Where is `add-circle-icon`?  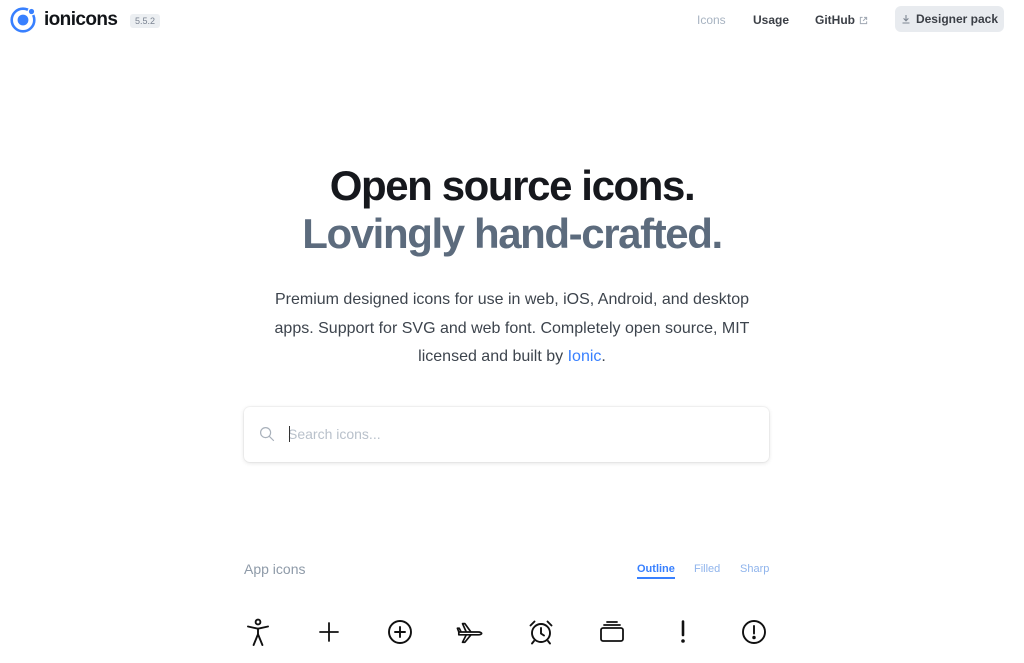 add-circle-icon is located at coordinates (400, 632).